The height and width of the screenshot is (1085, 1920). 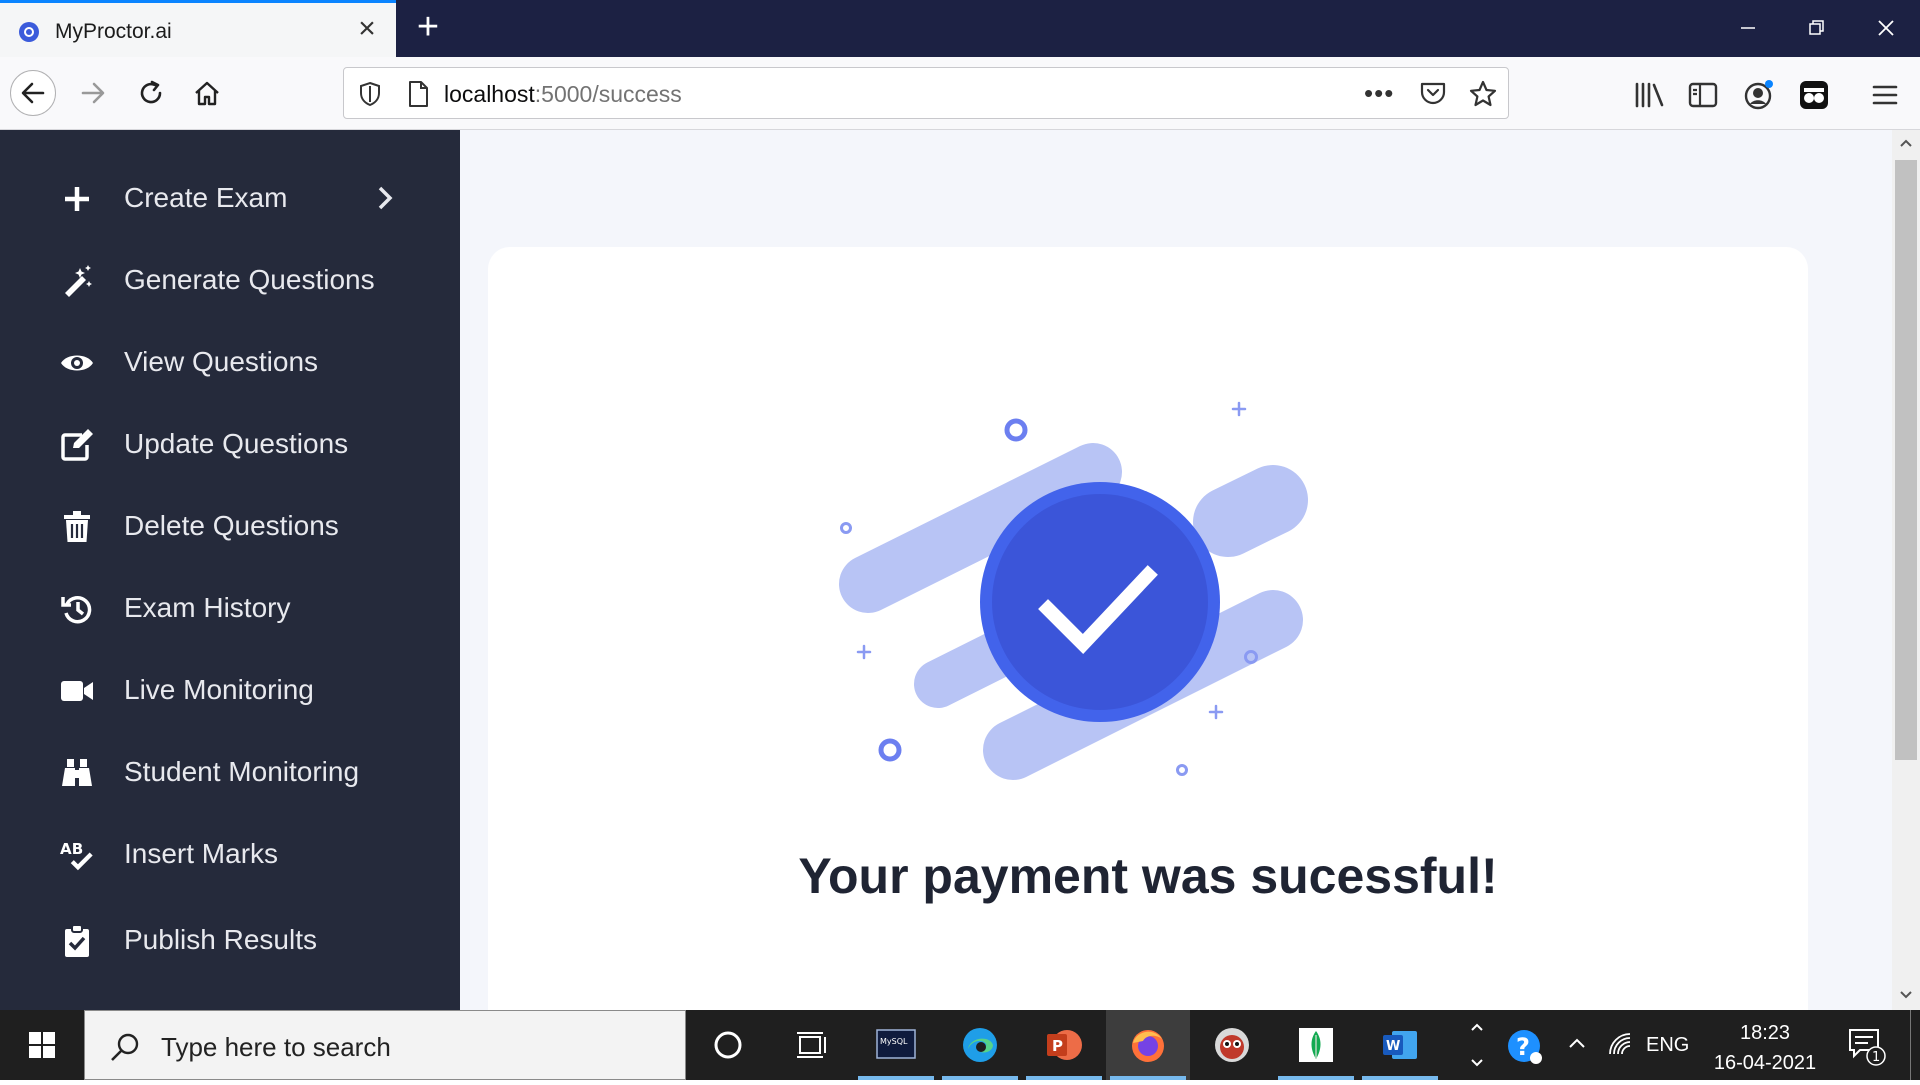 I want to click on sidebar-item-label: Generate Questions, so click(x=249, y=279).